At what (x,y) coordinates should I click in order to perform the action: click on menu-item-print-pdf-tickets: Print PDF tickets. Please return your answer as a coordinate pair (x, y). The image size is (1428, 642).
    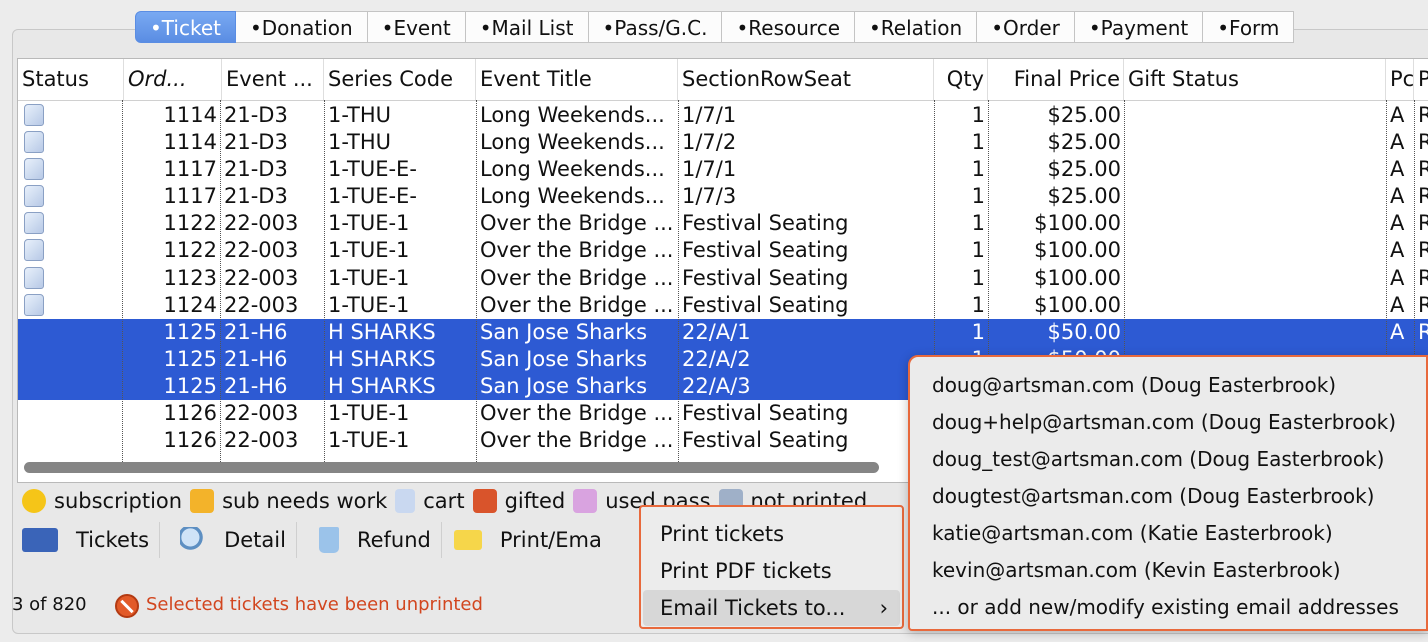
    Looking at the image, I should click on (771, 571).